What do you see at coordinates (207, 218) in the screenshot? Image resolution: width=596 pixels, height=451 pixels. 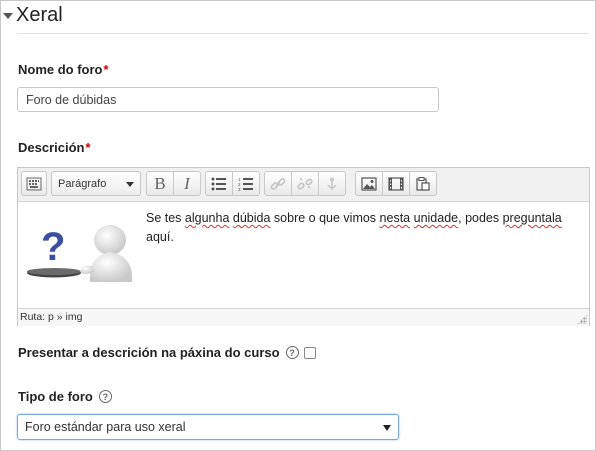 I see `misspelled-word: algunha` at bounding box center [207, 218].